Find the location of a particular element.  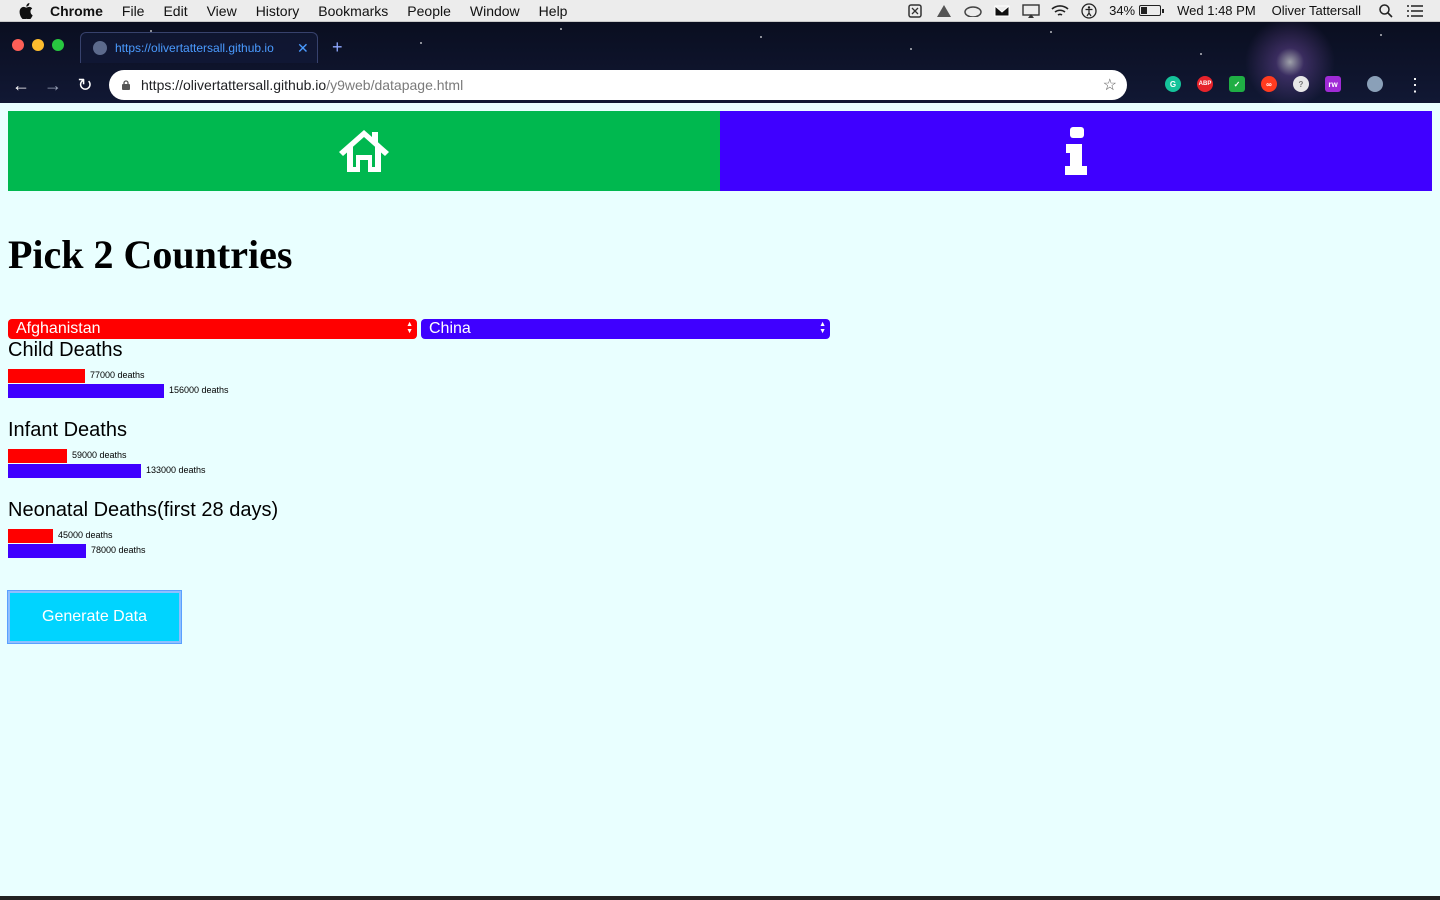

battery-fill is located at coordinates (1144, 10).